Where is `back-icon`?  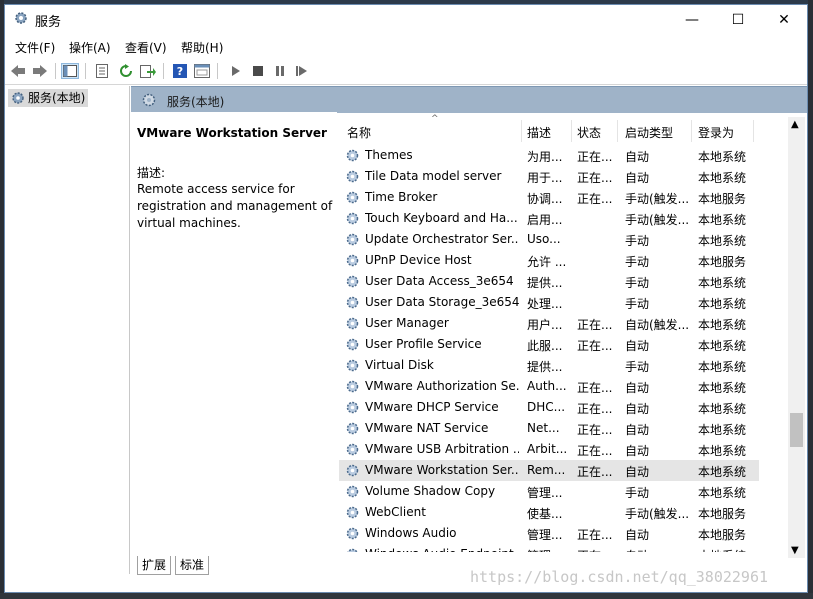
back-icon is located at coordinates (18, 71).